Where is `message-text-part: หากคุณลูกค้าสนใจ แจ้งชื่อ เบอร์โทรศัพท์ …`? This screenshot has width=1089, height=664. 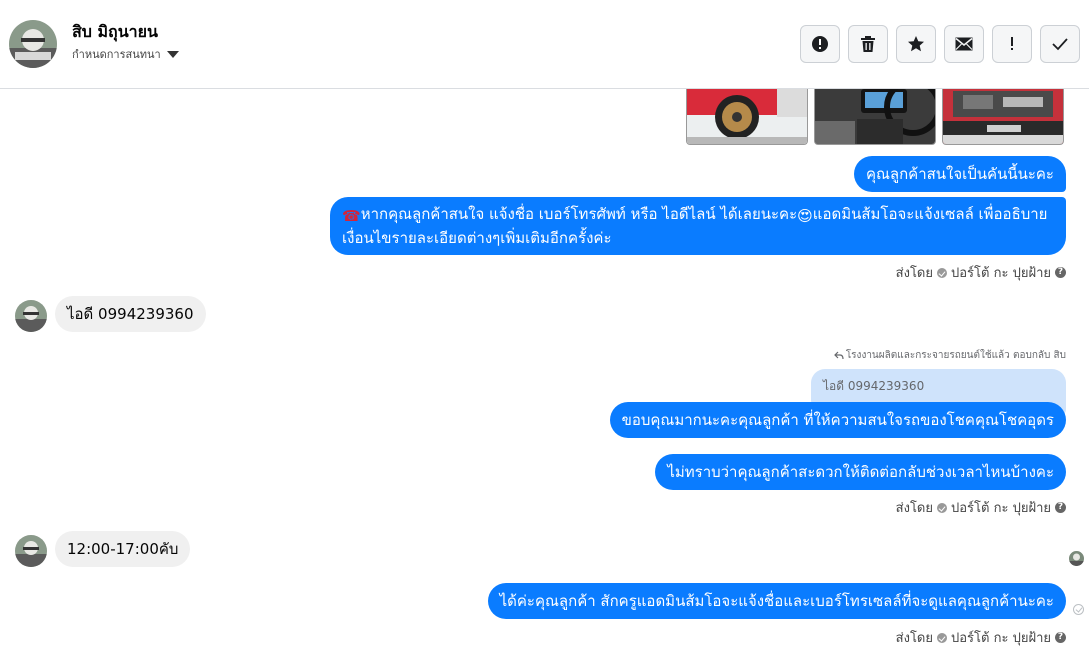 message-text-part: หากคุณลูกค้าสนใจ แจ้งชื่อ เบอร์โทรศัพท์ … is located at coordinates (579, 214).